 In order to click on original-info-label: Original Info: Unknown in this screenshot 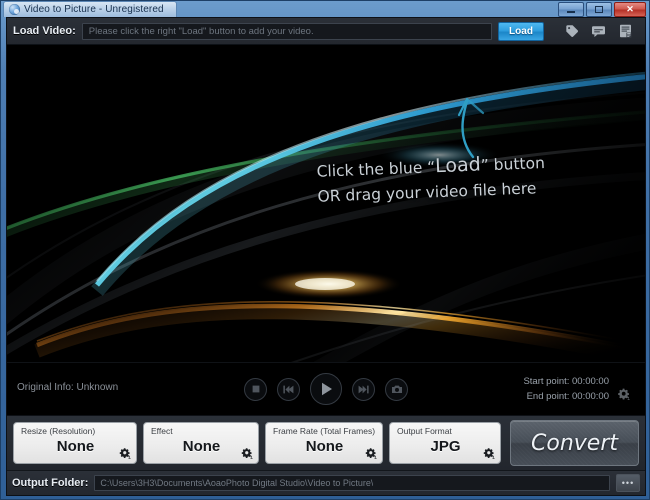, I will do `click(68, 387)`.